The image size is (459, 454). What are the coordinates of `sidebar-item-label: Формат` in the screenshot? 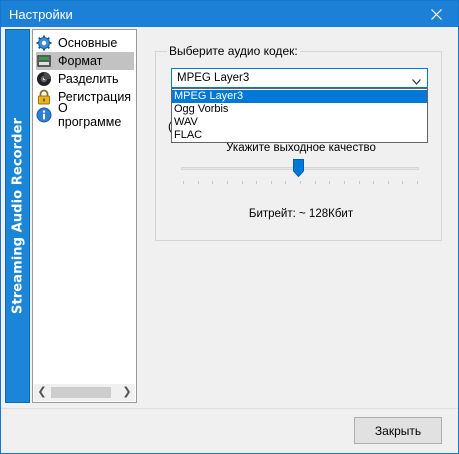 It's located at (80, 61).